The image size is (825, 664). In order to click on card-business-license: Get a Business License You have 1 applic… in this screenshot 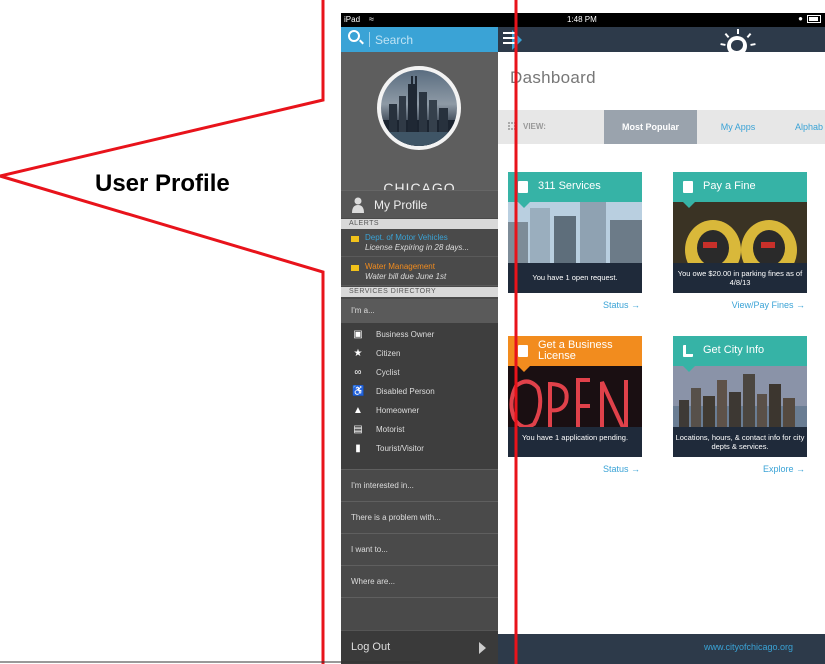, I will do `click(575, 406)`.